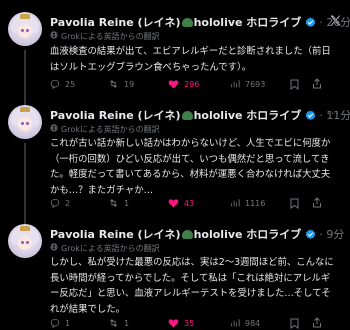 The image size is (350, 330). Describe the element at coordinates (253, 323) in the screenshot. I see `view-count: 984` at that location.